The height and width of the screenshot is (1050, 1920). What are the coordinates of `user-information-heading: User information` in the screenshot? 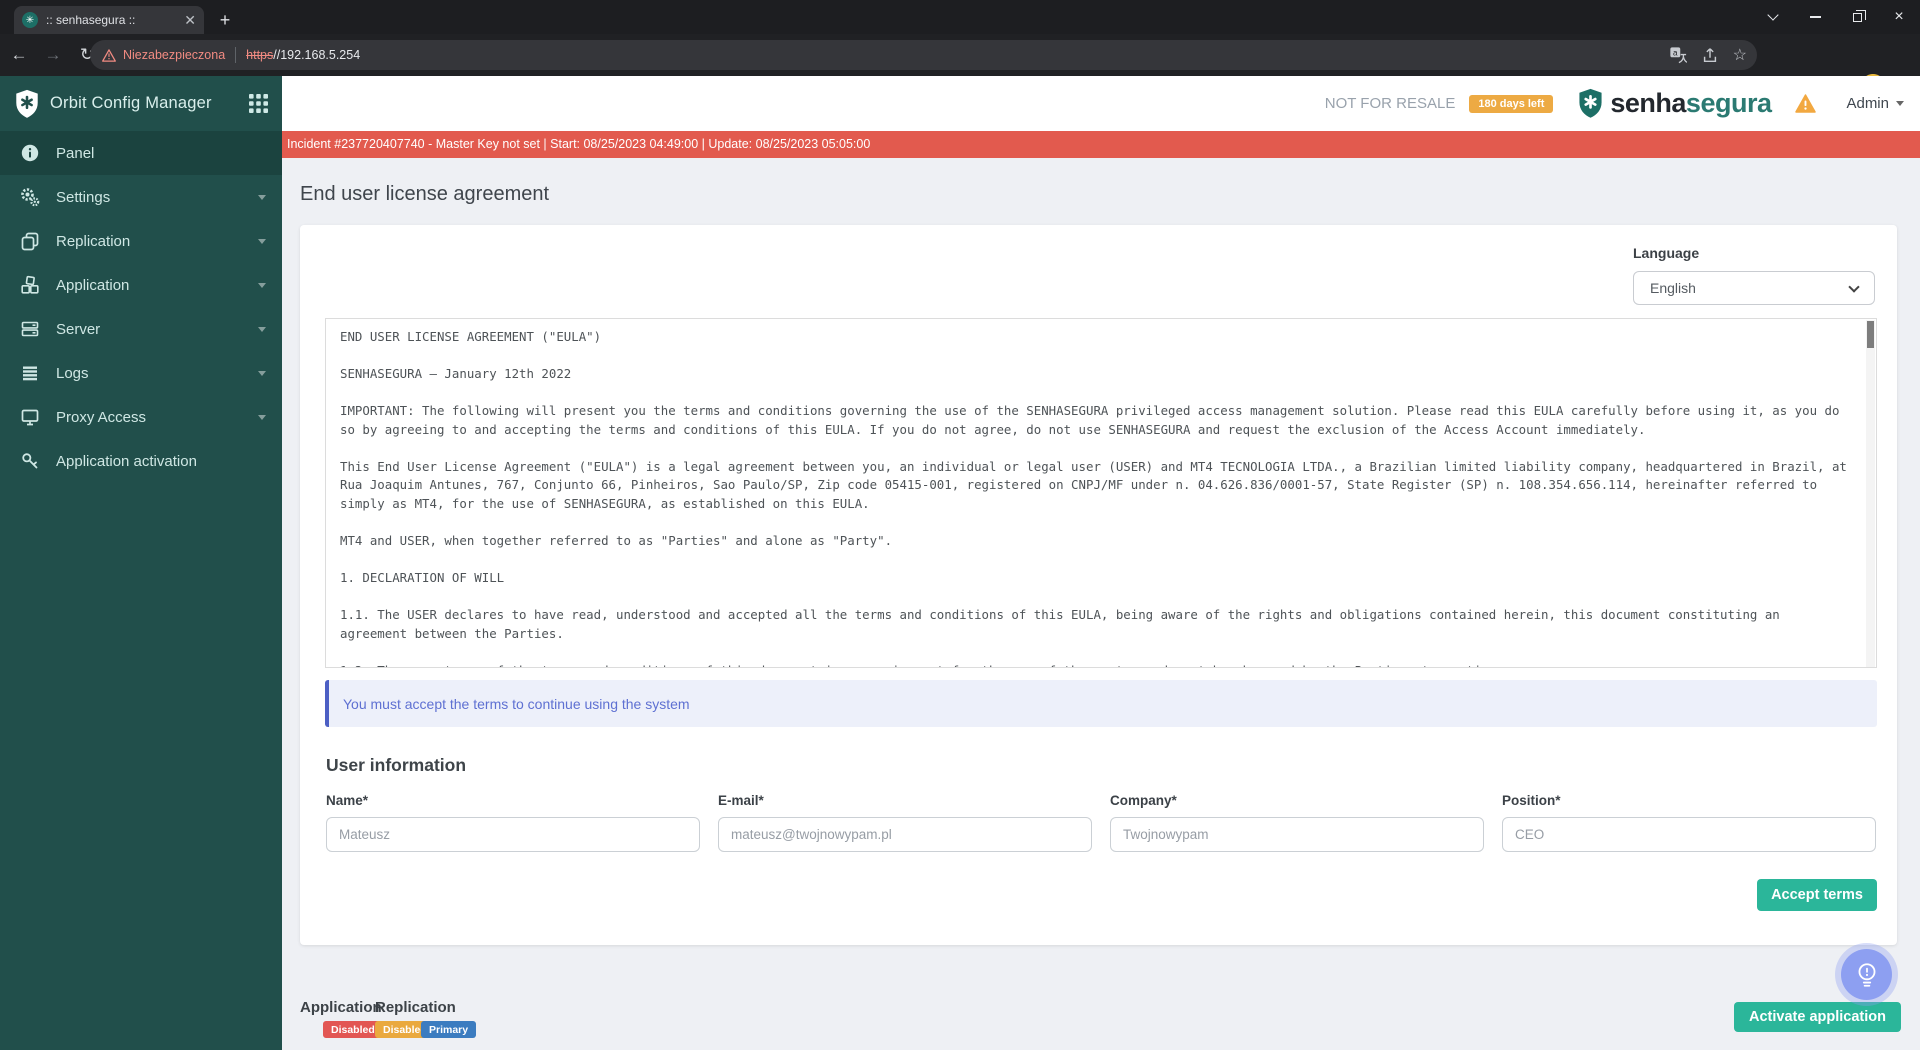 It's located at (396, 765).